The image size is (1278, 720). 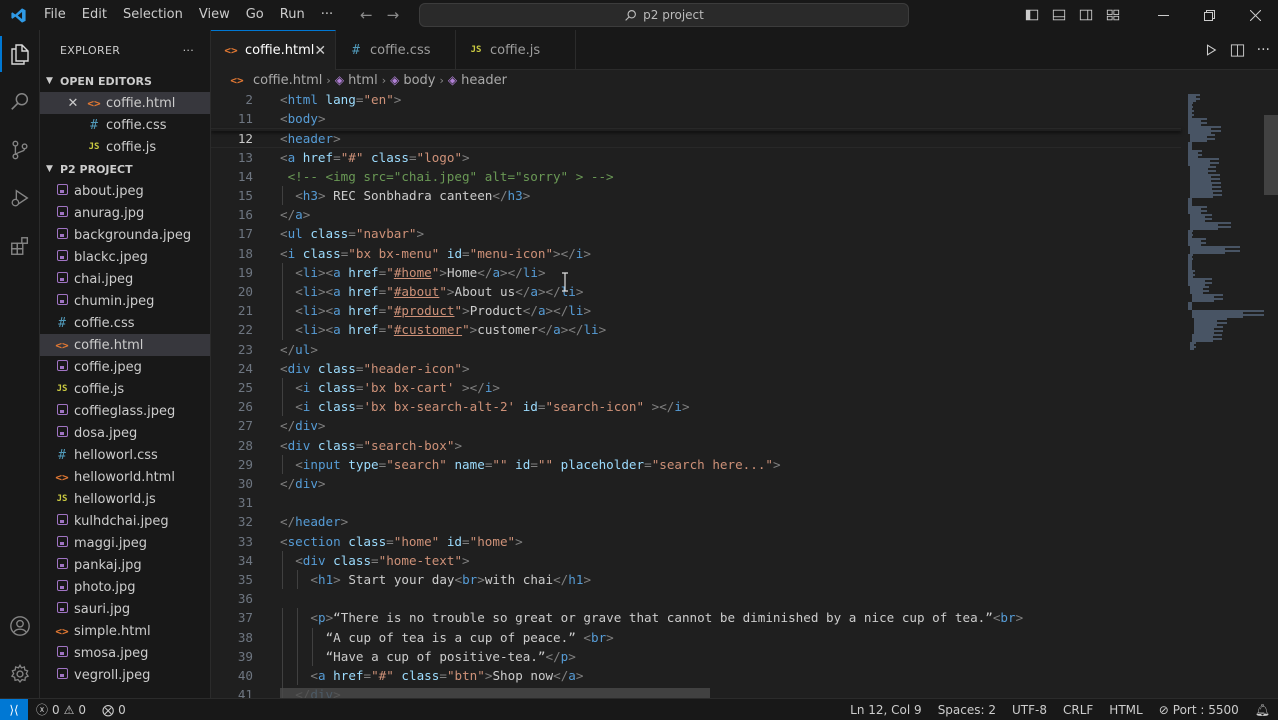 I want to click on breadcrumb-header: header, so click(x=484, y=80).